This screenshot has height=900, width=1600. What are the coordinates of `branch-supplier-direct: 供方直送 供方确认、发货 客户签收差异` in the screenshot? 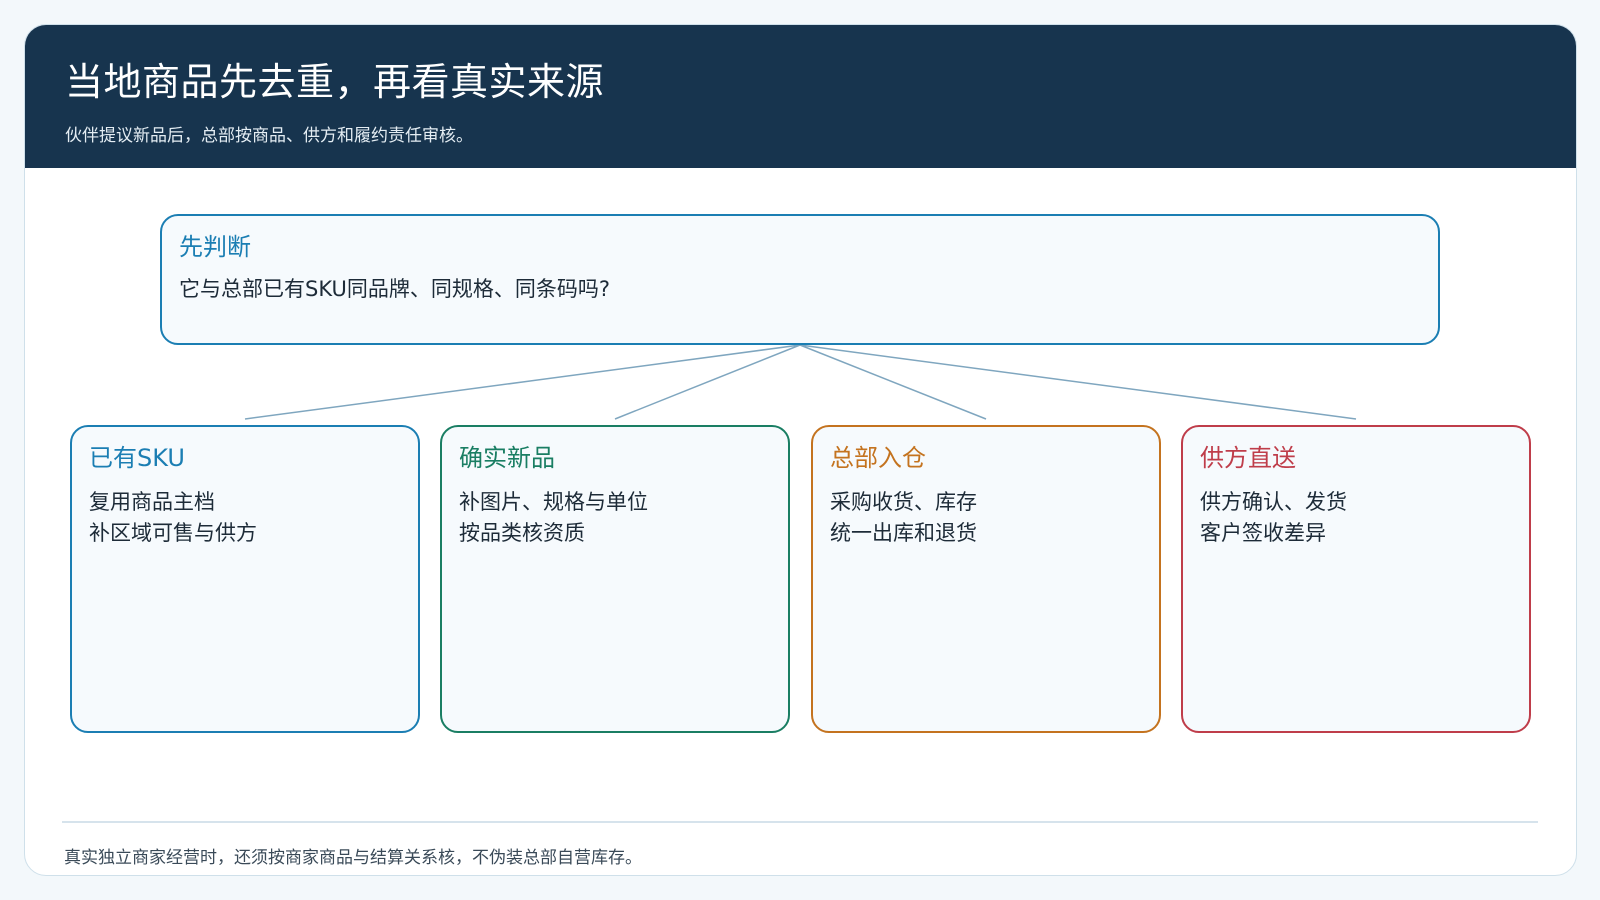 It's located at (1356, 579).